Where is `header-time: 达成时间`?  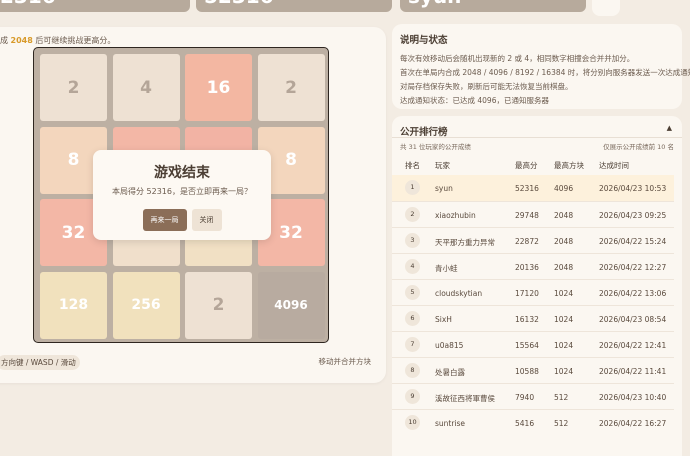 header-time: 达成时间 is located at coordinates (614, 165).